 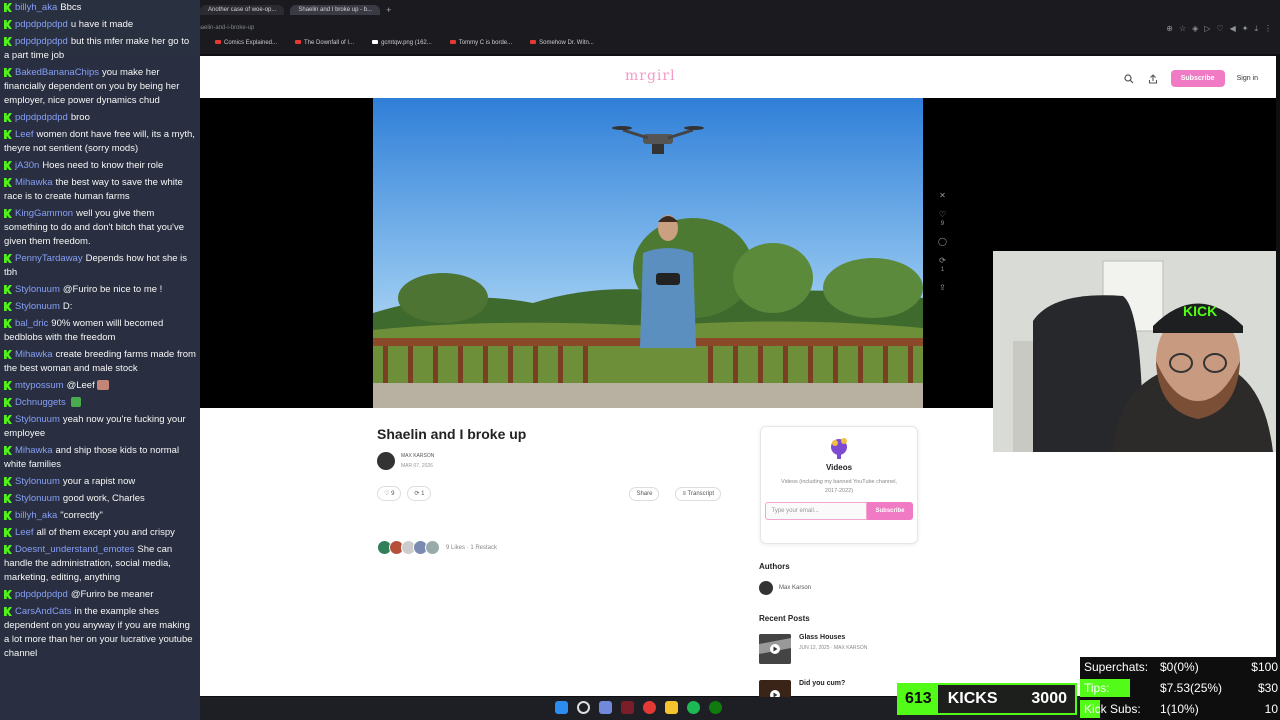 I want to click on sidebar-subscribe-button: Subscribe, so click(x=890, y=511).